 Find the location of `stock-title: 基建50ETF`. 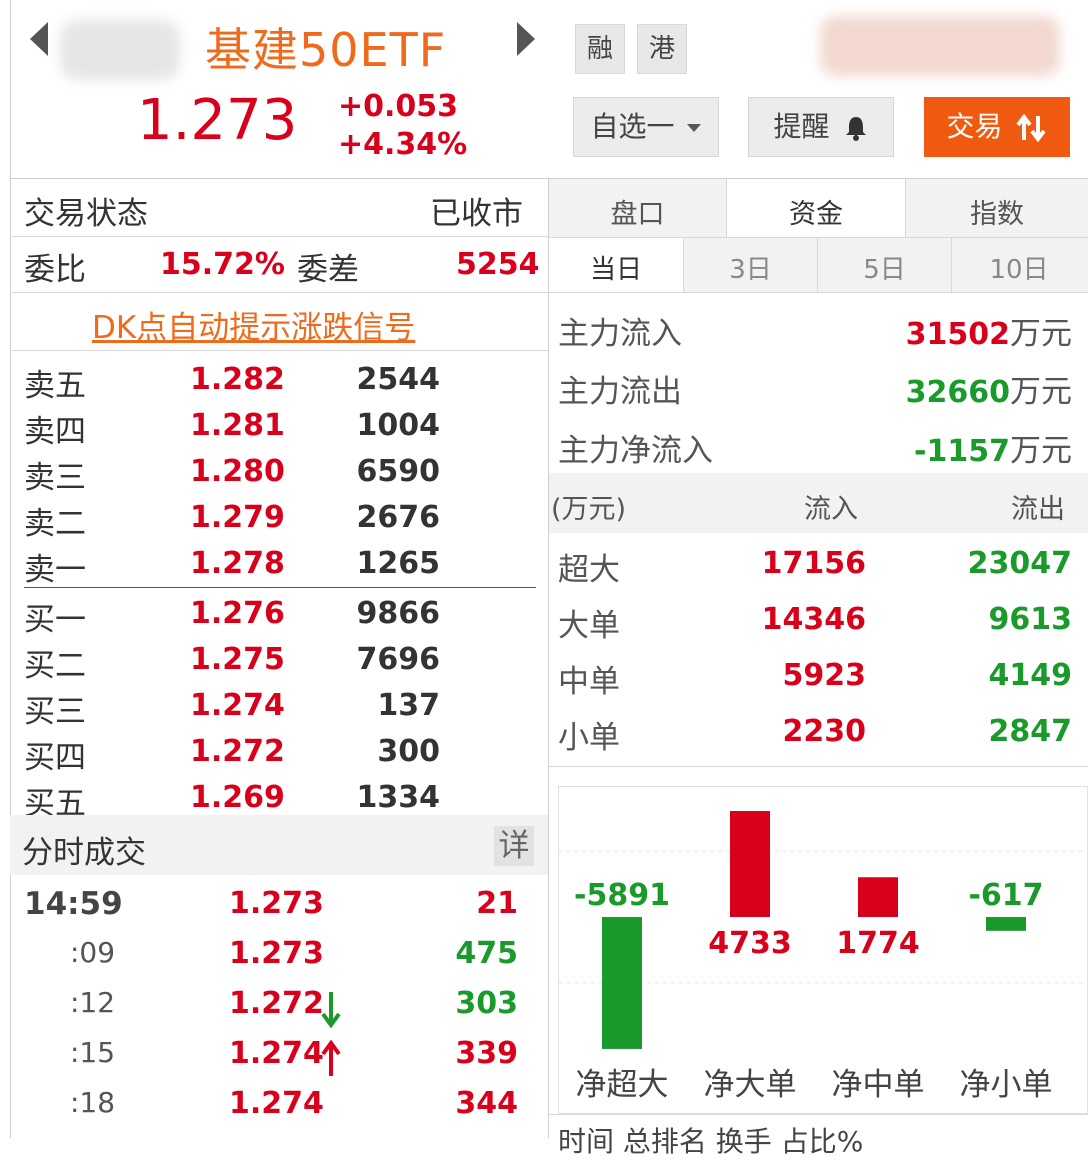

stock-title: 基建50ETF is located at coordinates (326, 50).